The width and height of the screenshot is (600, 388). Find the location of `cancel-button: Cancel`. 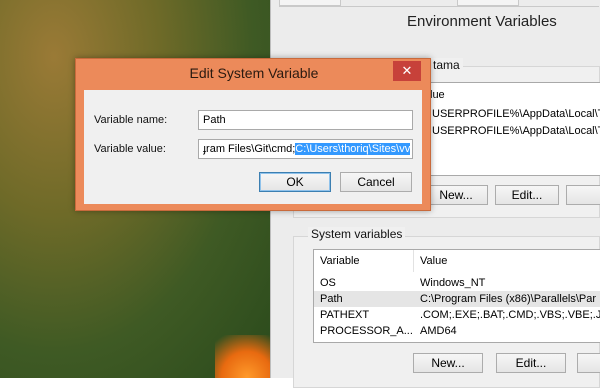

cancel-button: Cancel is located at coordinates (376, 182).